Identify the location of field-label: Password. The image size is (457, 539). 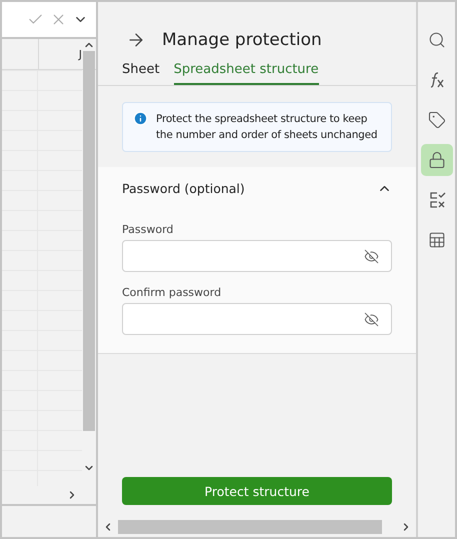
(148, 229).